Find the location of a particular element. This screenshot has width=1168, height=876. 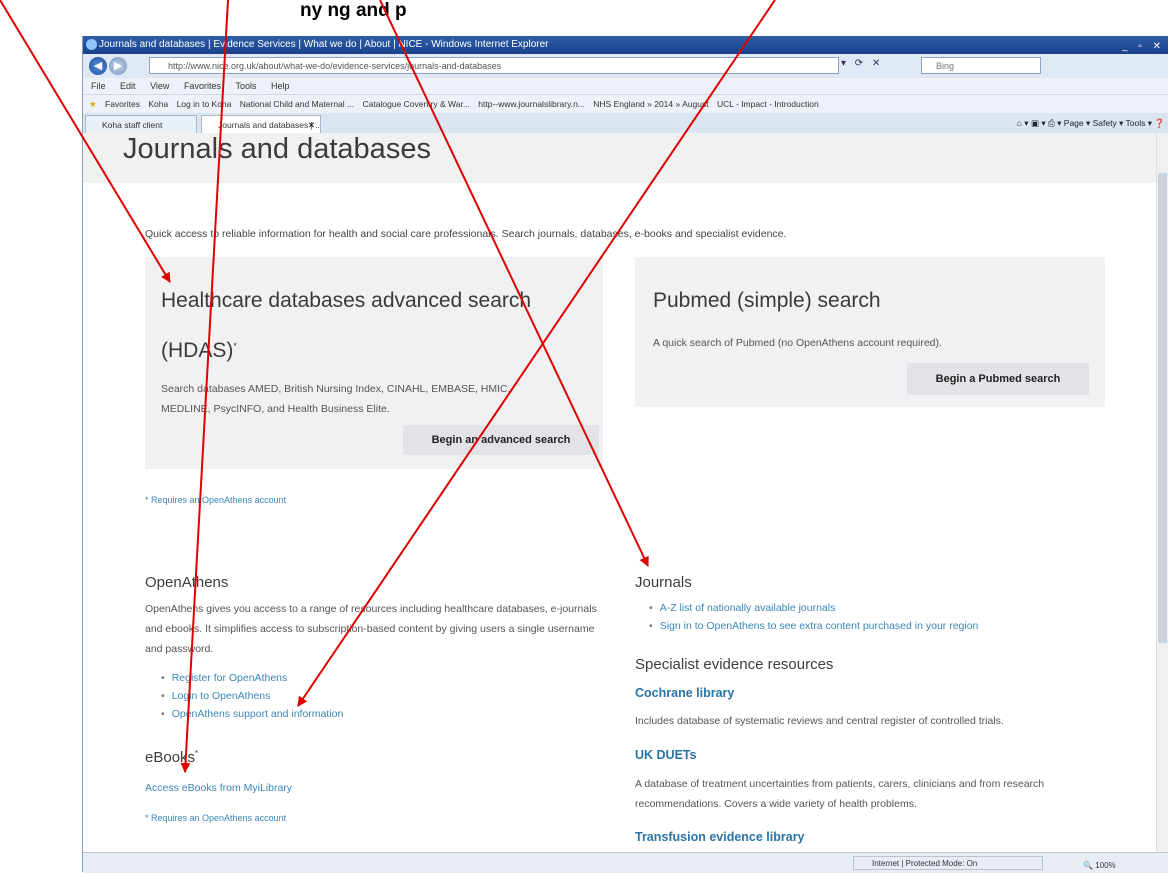

openathens-support-link: OpenAthens support and information is located at coordinates (258, 714).